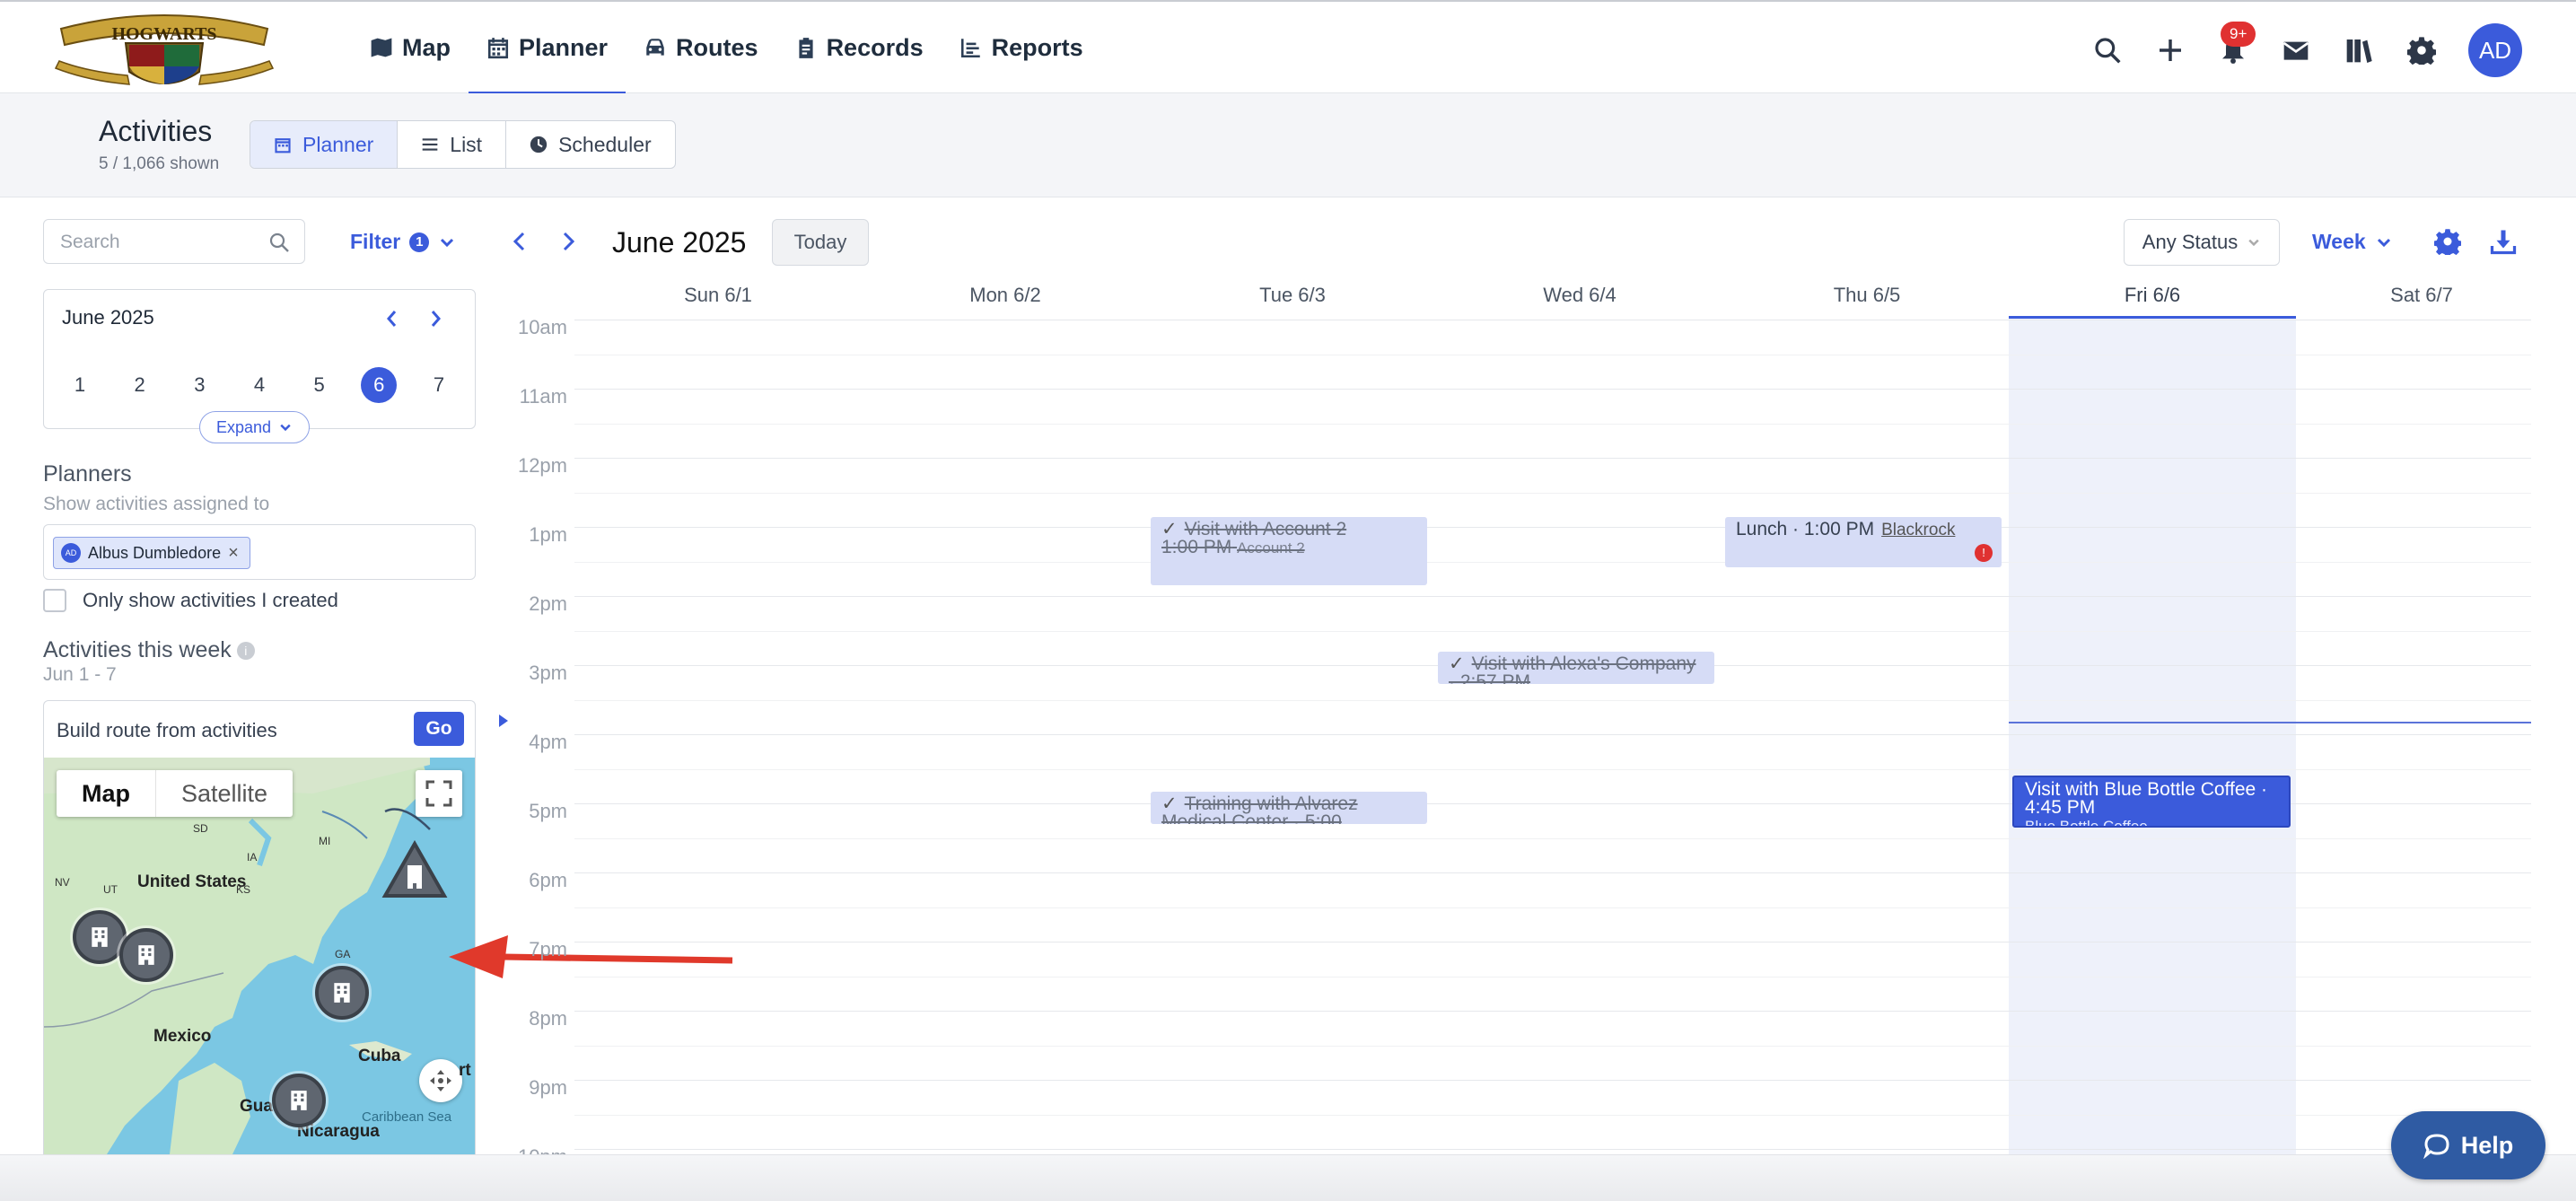 This screenshot has width=2576, height=1201. Describe the element at coordinates (137, 649) in the screenshot. I see `week-activities-title-text: Activities this week` at that location.